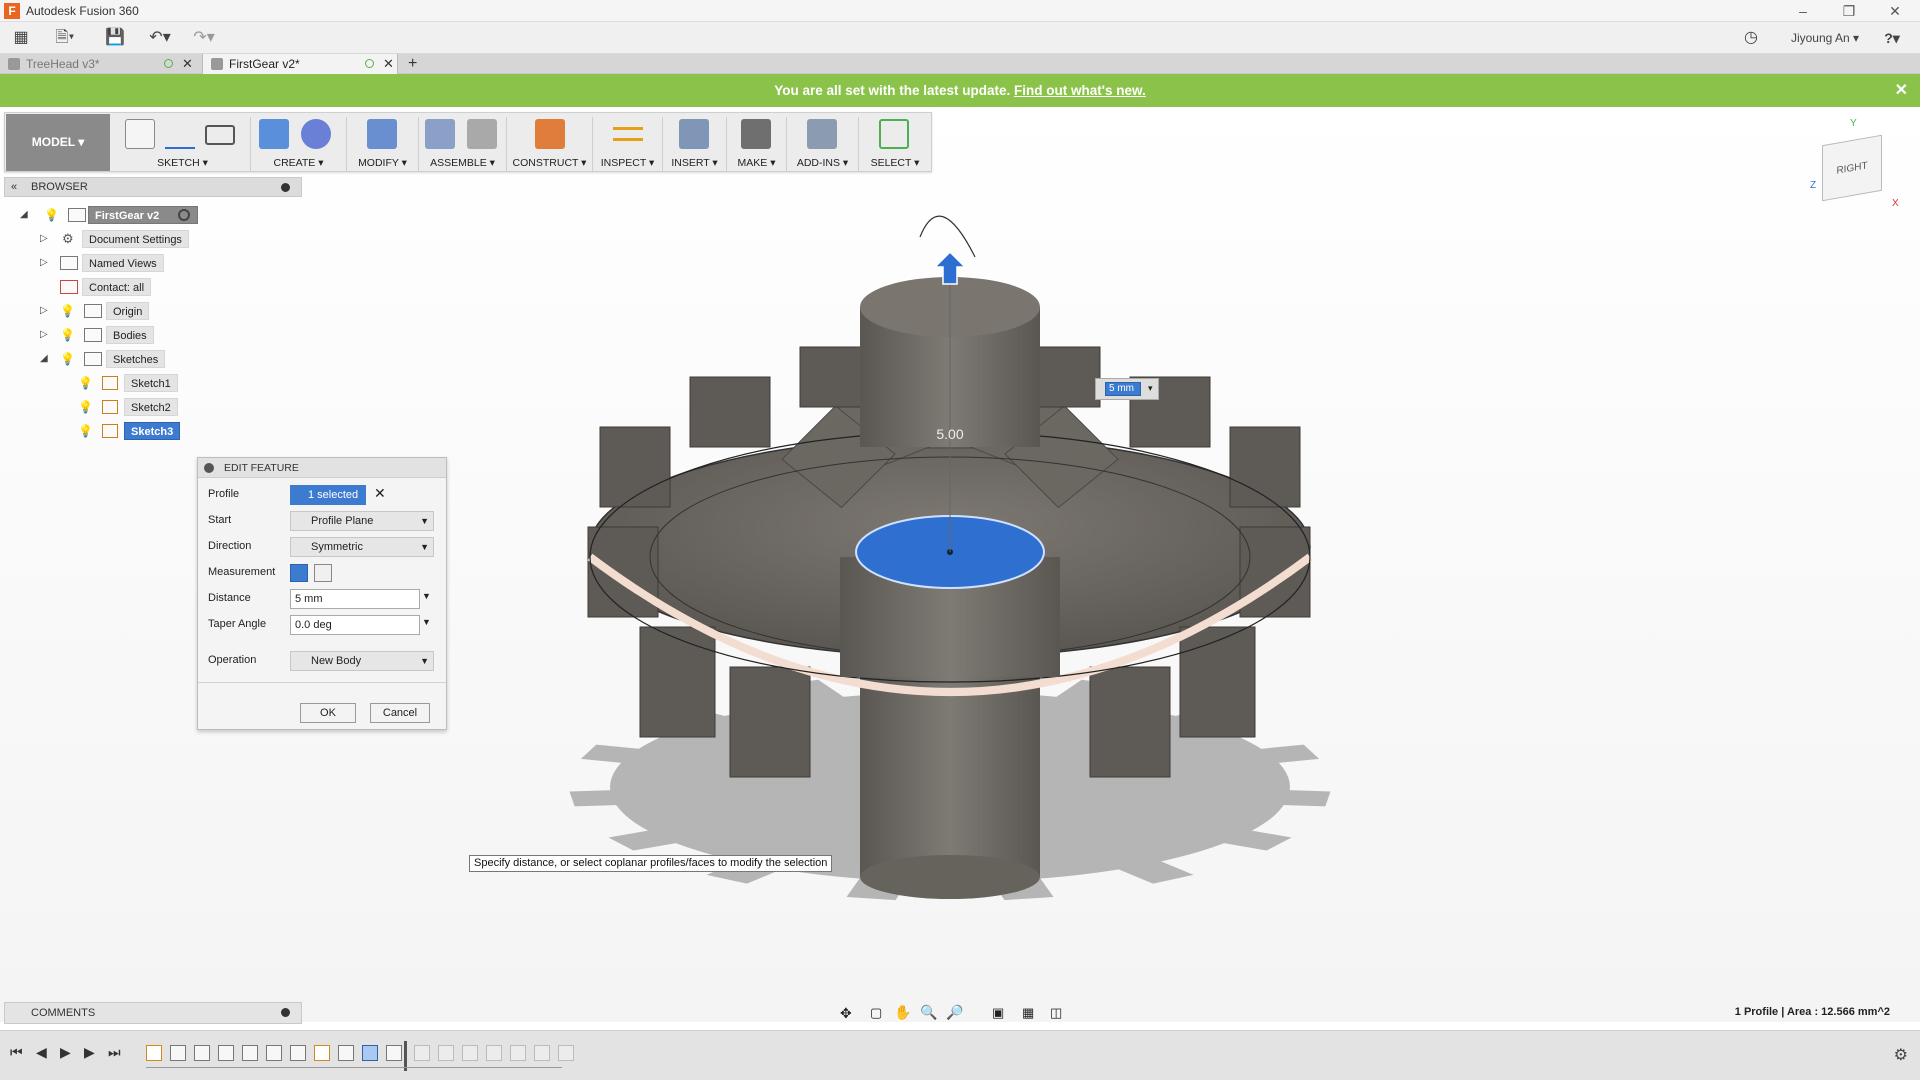  Describe the element at coordinates (316, 134) in the screenshot. I see `form-icon` at that location.